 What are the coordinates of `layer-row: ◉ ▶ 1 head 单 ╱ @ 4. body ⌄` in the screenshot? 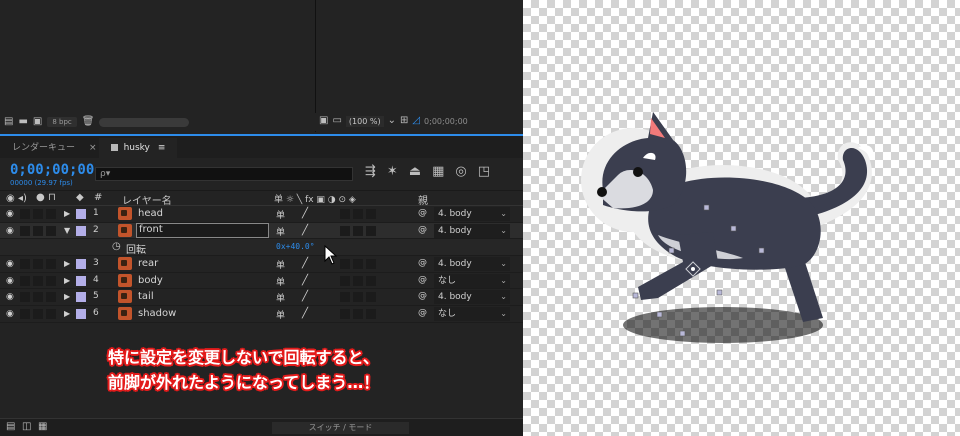 It's located at (261, 214).